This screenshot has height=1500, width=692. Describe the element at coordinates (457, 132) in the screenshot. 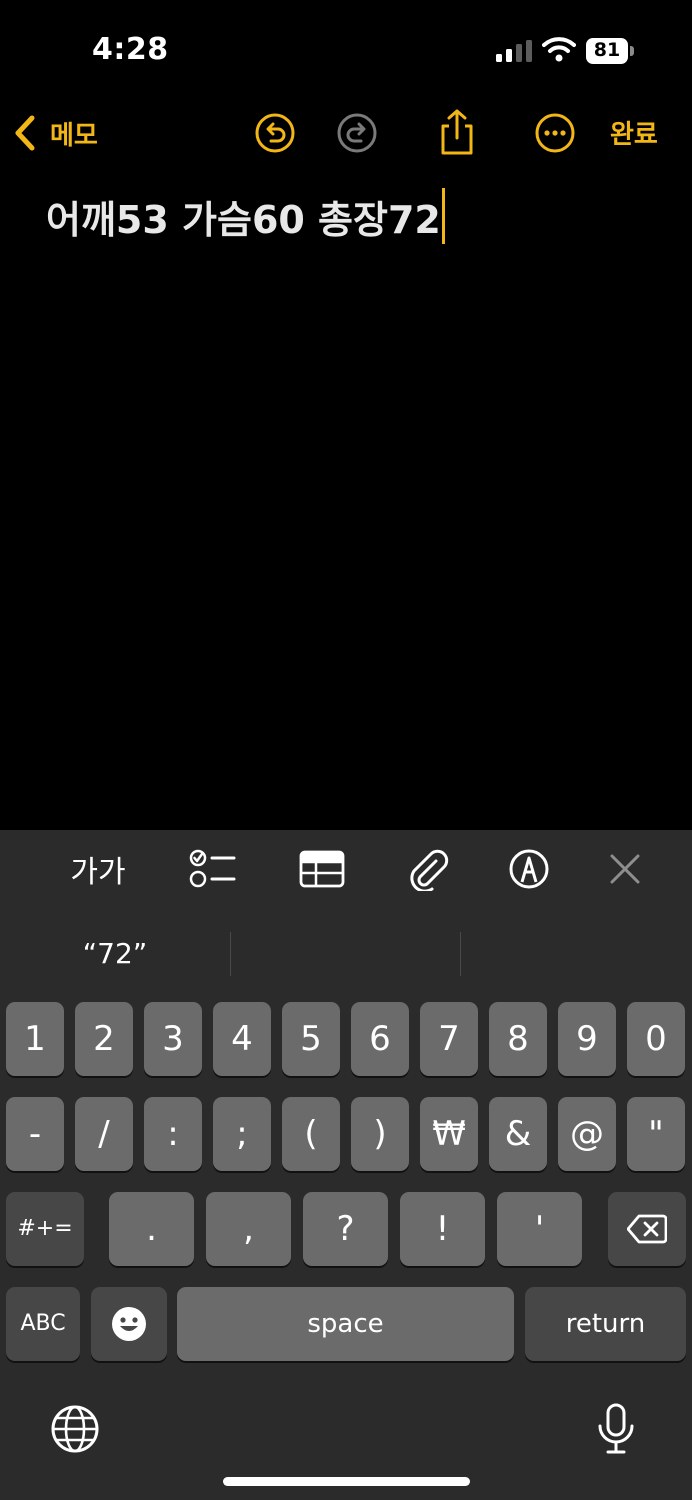

I see `share-icon` at that location.